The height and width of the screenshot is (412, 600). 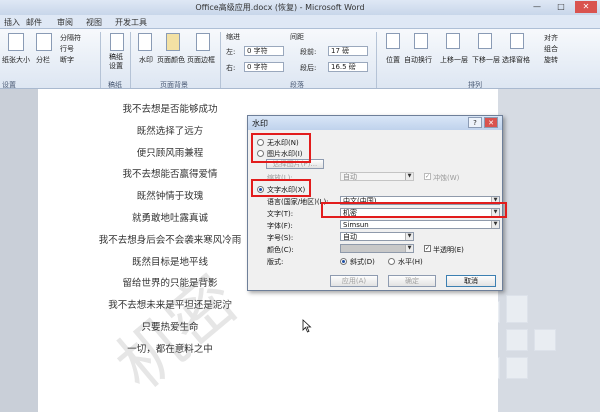 What do you see at coordinates (145, 42) in the screenshot?
I see `watermark-icon` at bounding box center [145, 42].